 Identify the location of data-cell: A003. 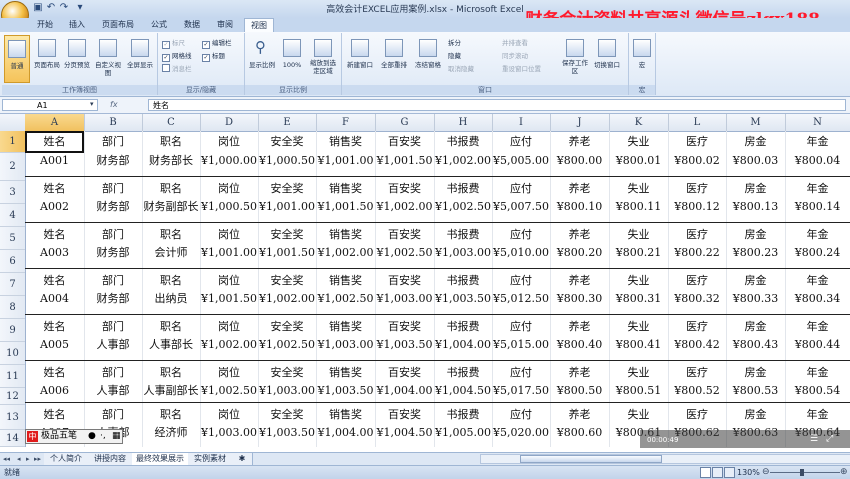
(54, 253).